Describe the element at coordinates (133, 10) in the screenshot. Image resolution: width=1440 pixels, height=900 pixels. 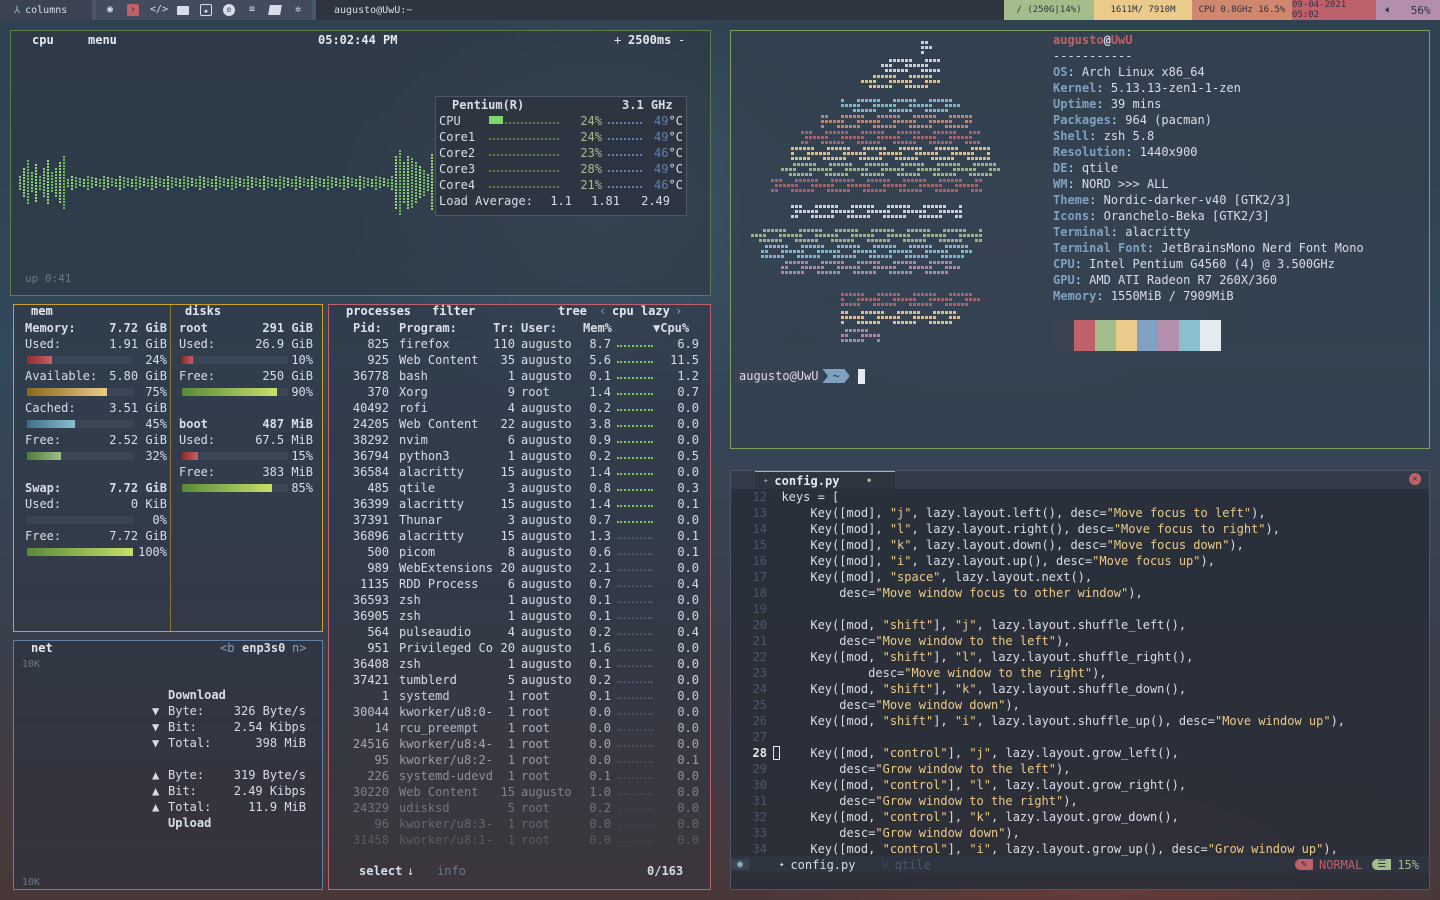
I see `terminal-icon: ›` at that location.